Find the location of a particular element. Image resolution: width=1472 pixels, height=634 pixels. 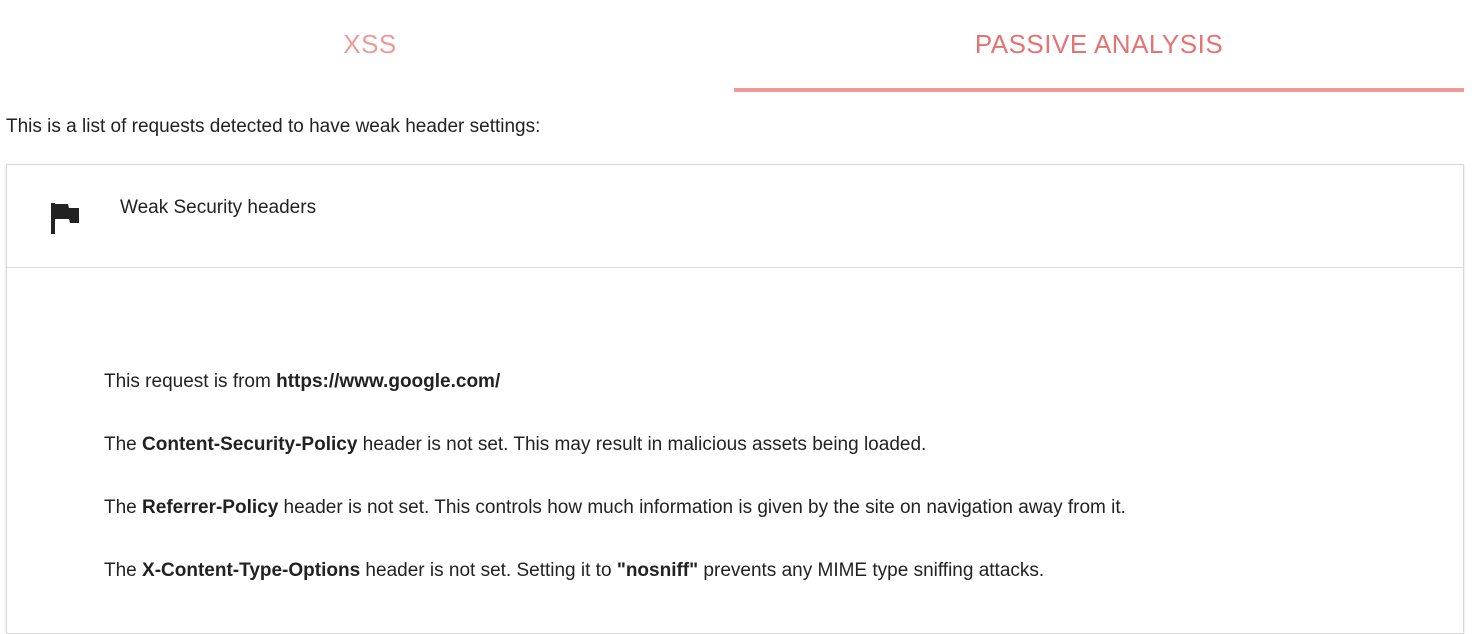

tab-passive-analysis: PASSIVE ANALYSIS is located at coordinates (1099, 46).